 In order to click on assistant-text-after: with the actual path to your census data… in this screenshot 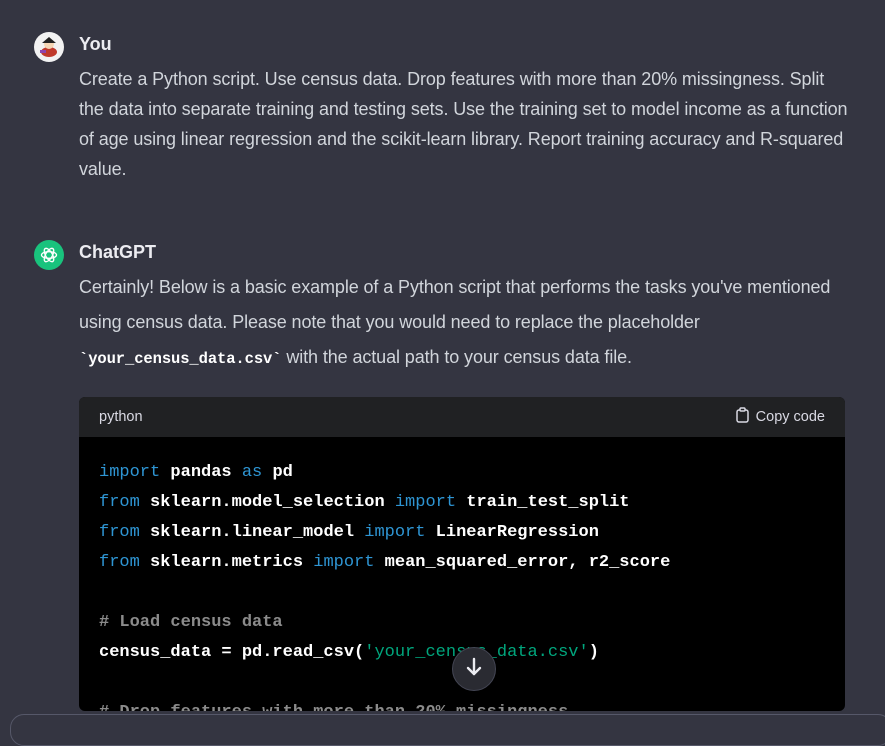, I will do `click(456, 357)`.